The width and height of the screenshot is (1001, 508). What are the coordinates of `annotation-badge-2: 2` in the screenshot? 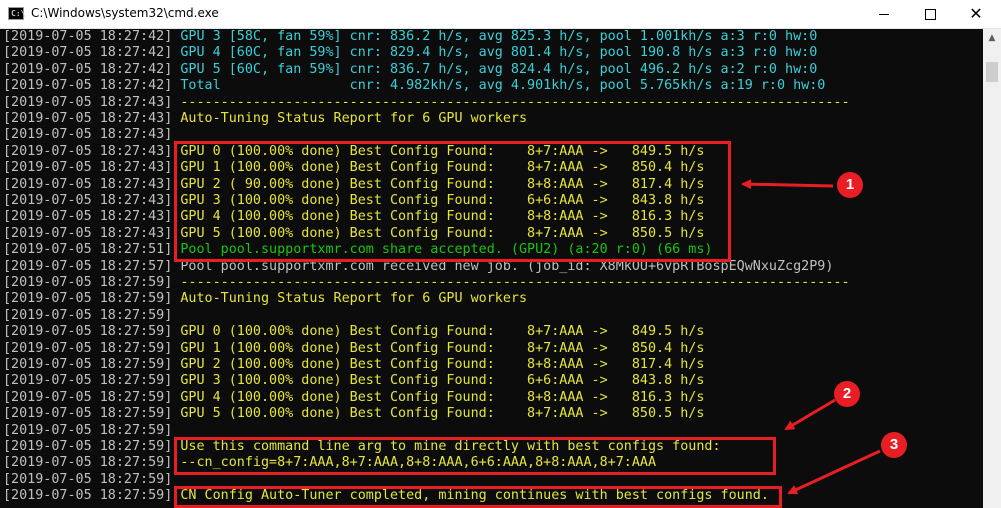 It's located at (847, 394).